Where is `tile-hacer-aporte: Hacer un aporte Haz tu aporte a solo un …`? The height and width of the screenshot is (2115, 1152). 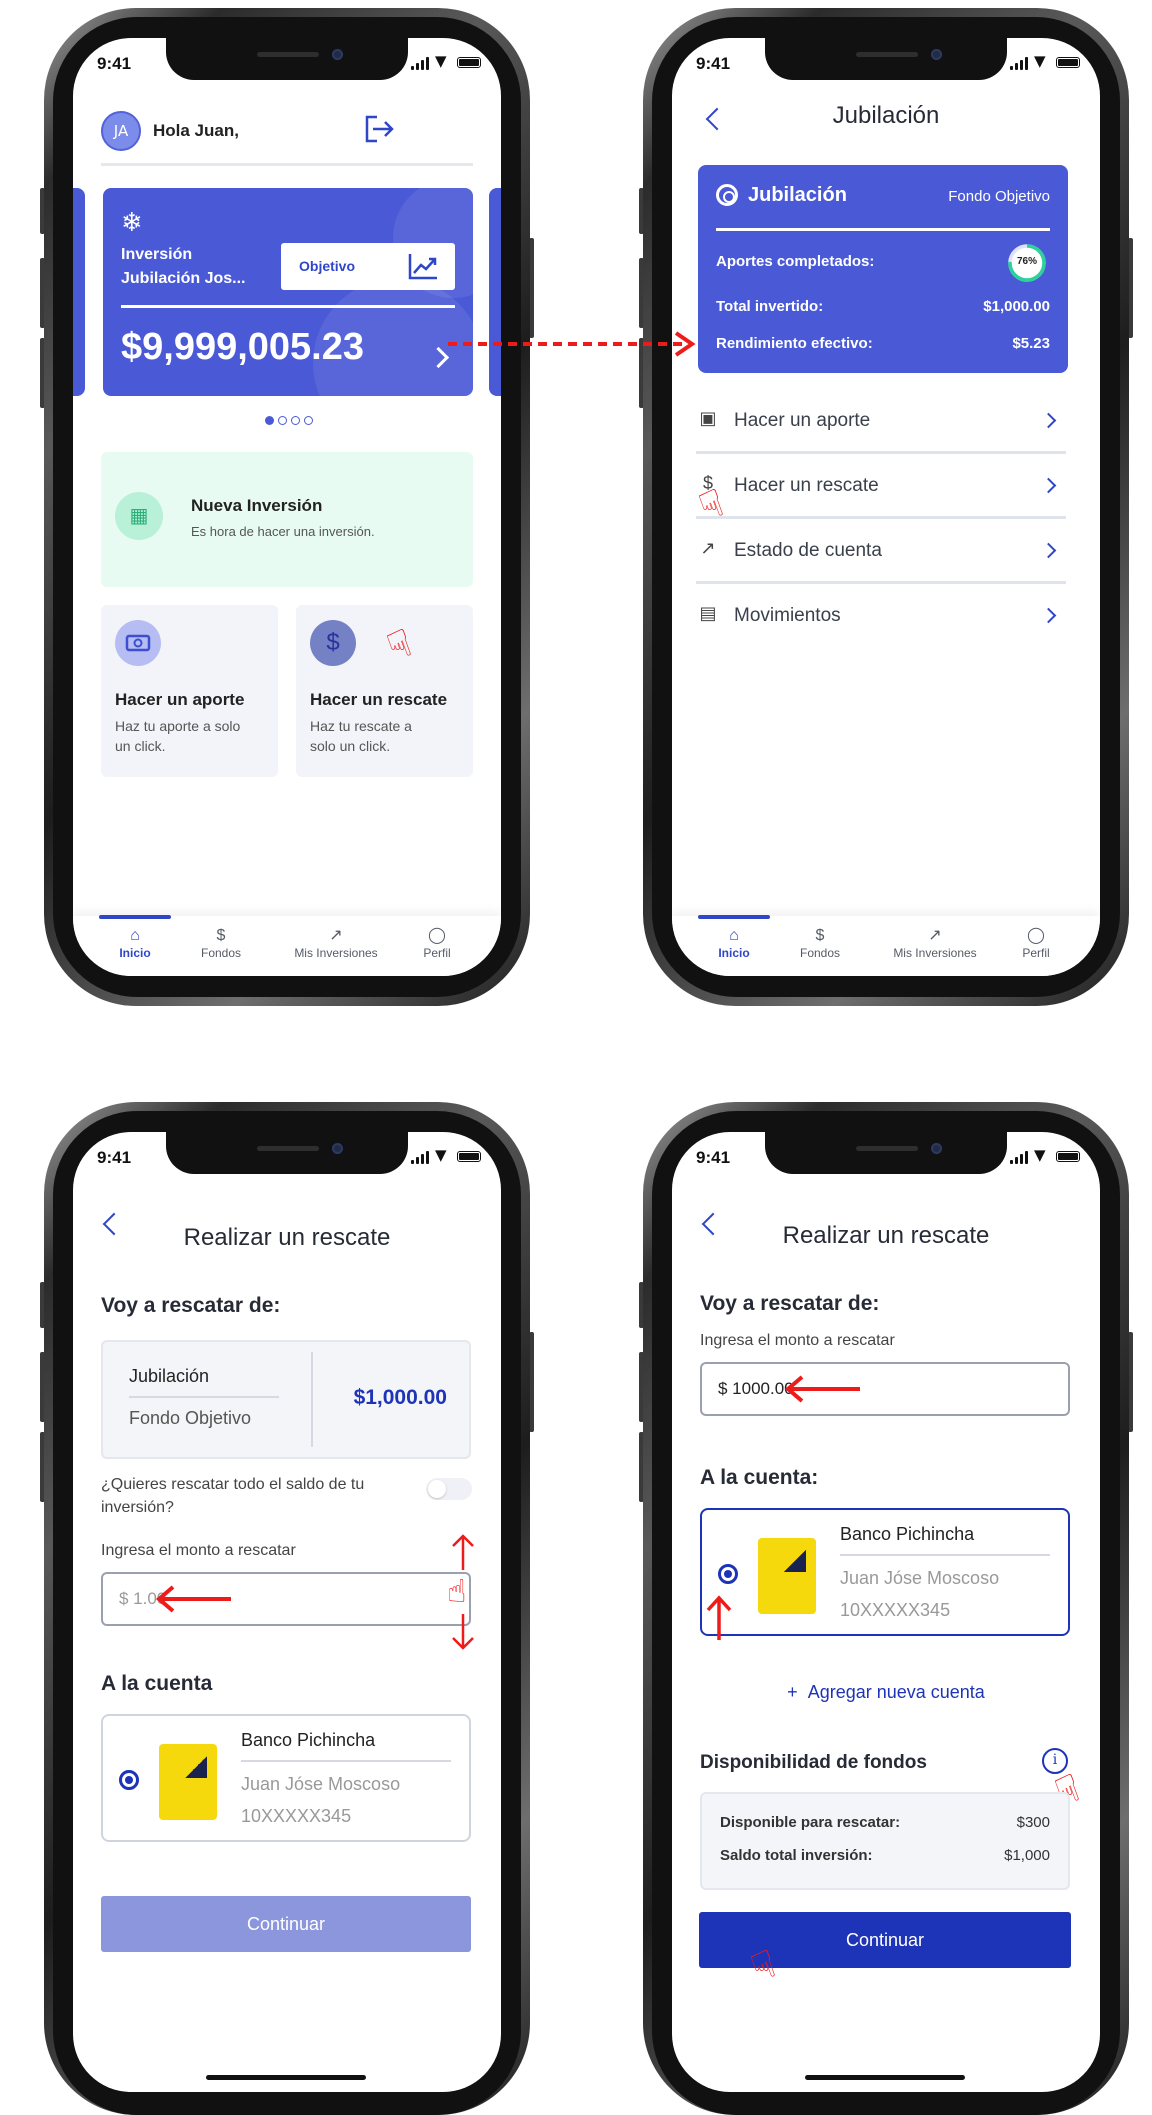
tile-hacer-aporte: Hacer un aporte Haz tu aporte a solo un … is located at coordinates (189, 691).